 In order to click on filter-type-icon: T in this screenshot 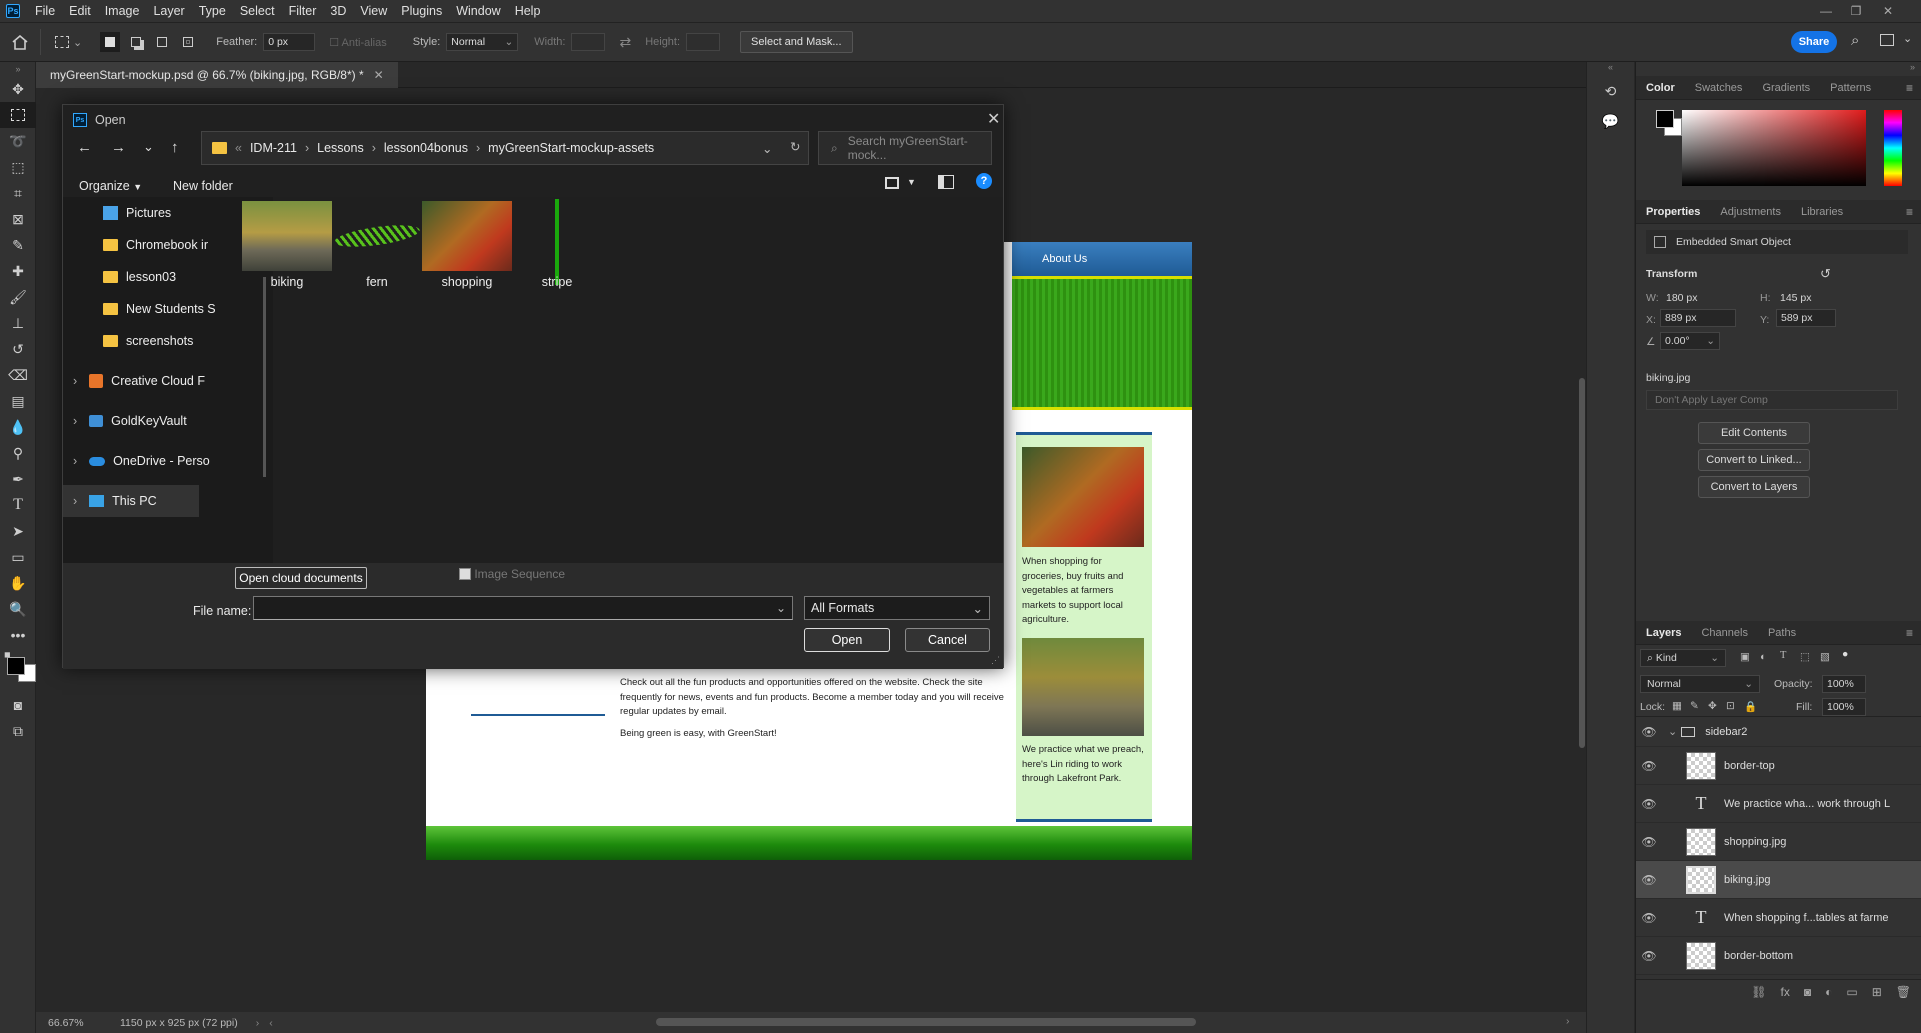, I will do `click(1783, 655)`.